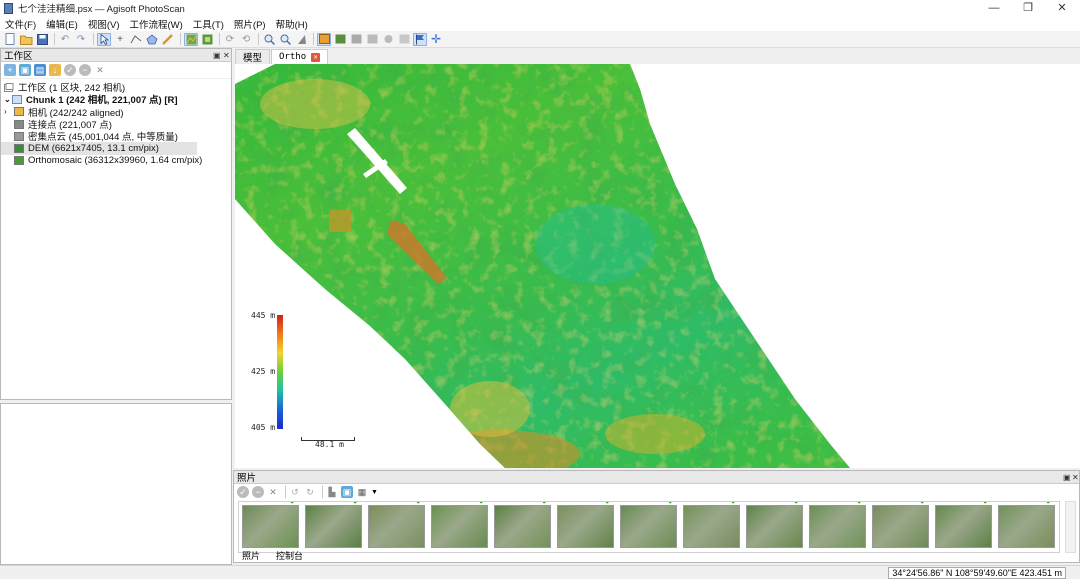 The height and width of the screenshot is (579, 1080). What do you see at coordinates (10, 70) in the screenshot?
I see `add-chunk-icon: +` at bounding box center [10, 70].